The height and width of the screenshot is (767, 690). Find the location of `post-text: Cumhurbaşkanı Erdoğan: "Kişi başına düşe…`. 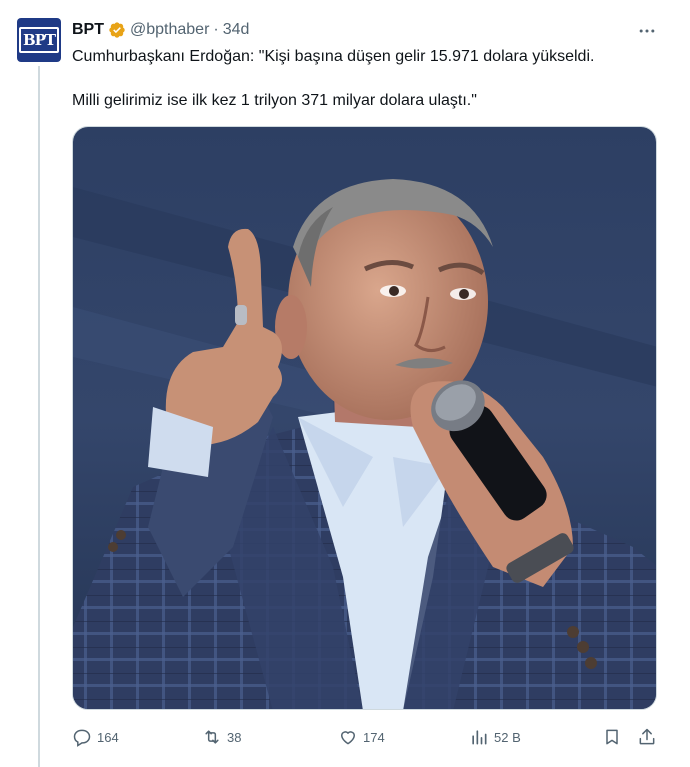

post-text: Cumhurbaşkanı Erdoğan: "Kişi başına düşe… is located at coordinates (372, 79).